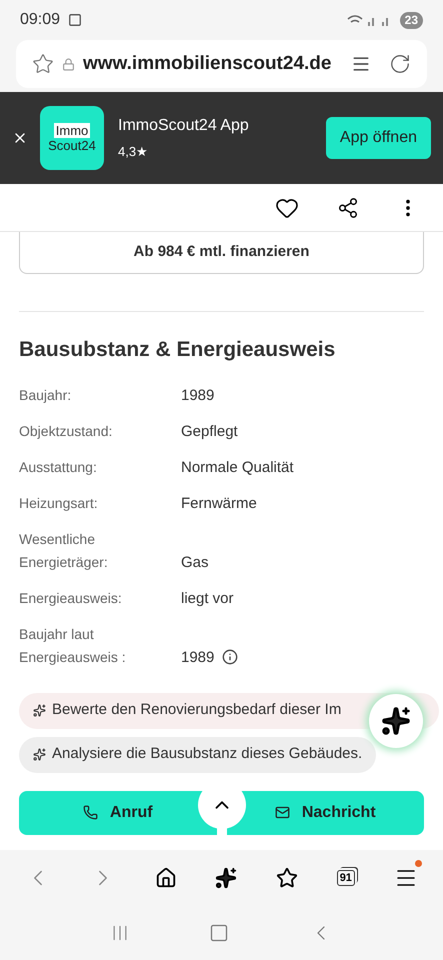  What do you see at coordinates (230, 656) in the screenshot?
I see `info-icon` at bounding box center [230, 656].